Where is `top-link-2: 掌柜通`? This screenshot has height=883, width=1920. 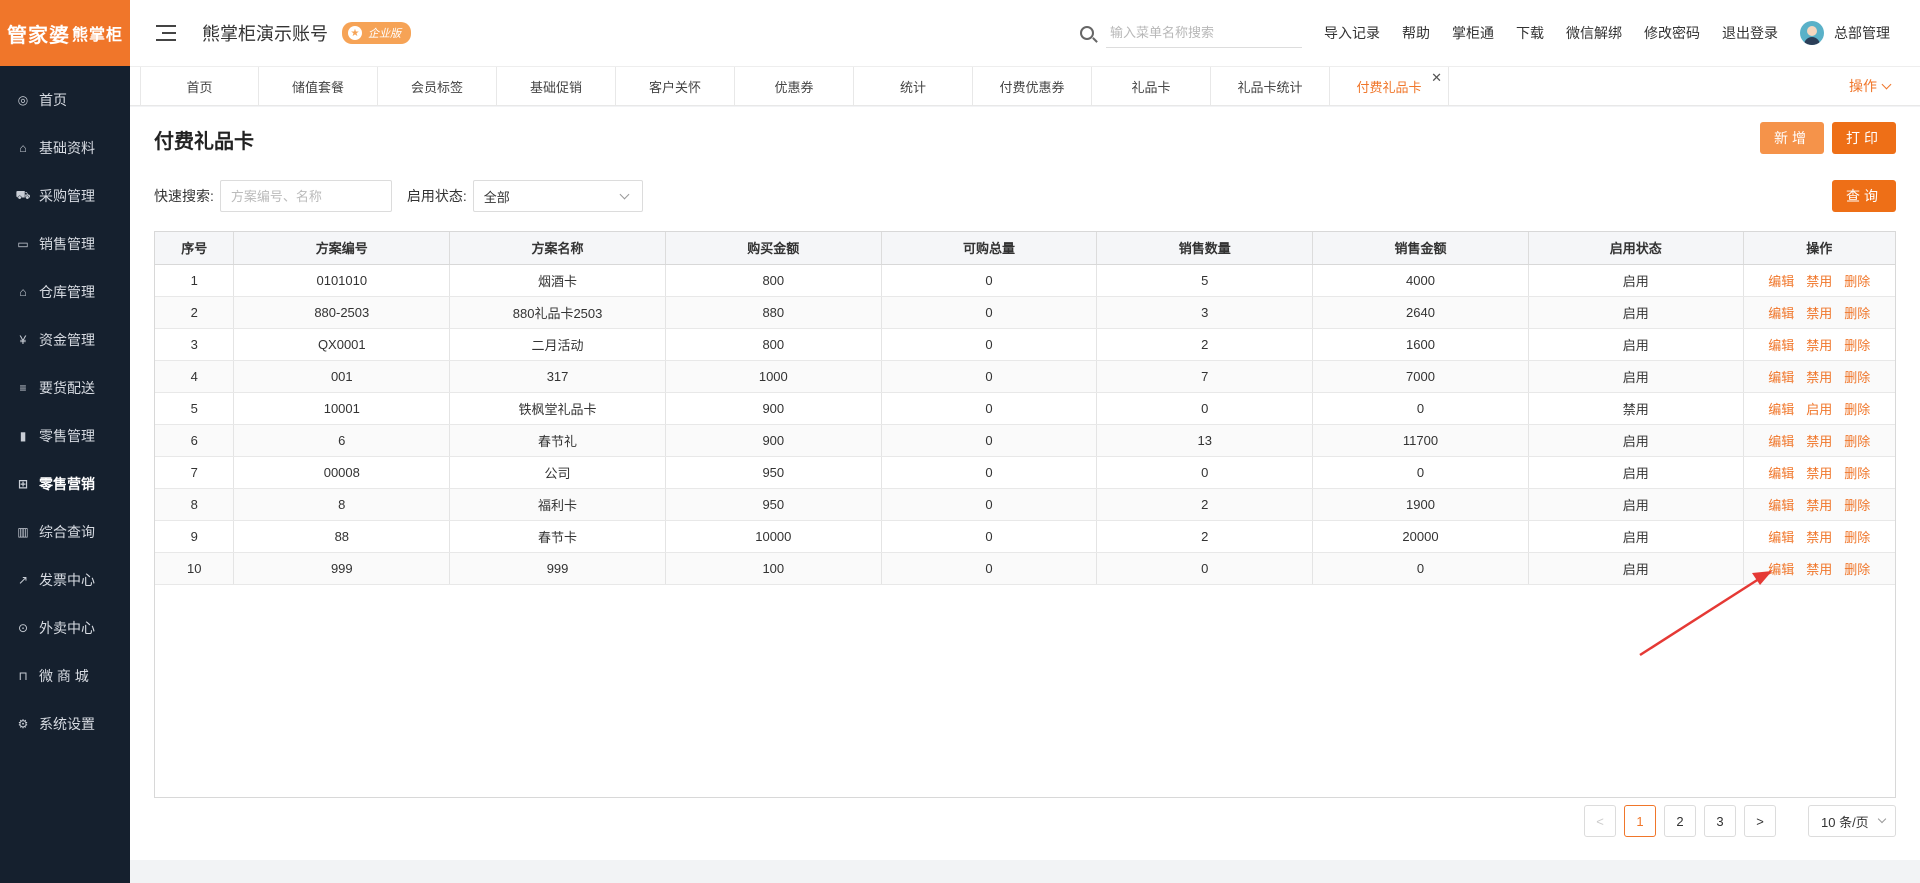 top-link-2: 掌柜通 is located at coordinates (1473, 33).